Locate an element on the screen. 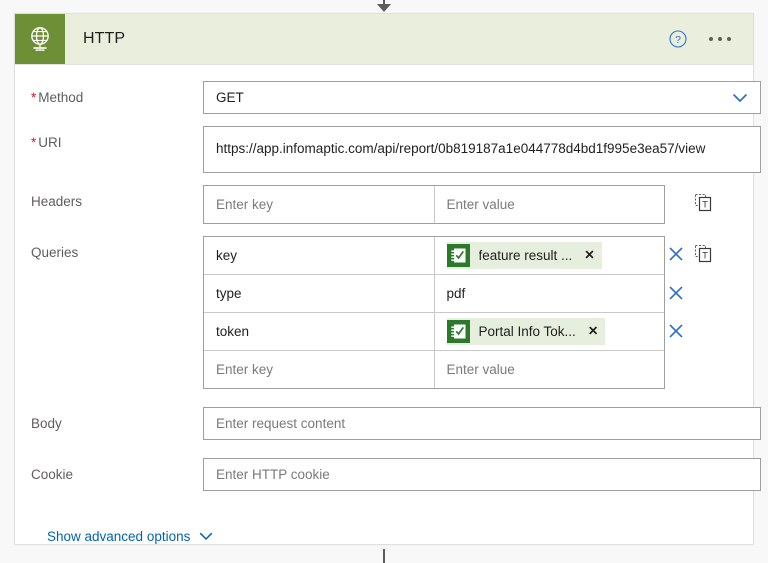 The width and height of the screenshot is (768, 563). body-field-wrap: Enter request content is located at coordinates (482, 423).